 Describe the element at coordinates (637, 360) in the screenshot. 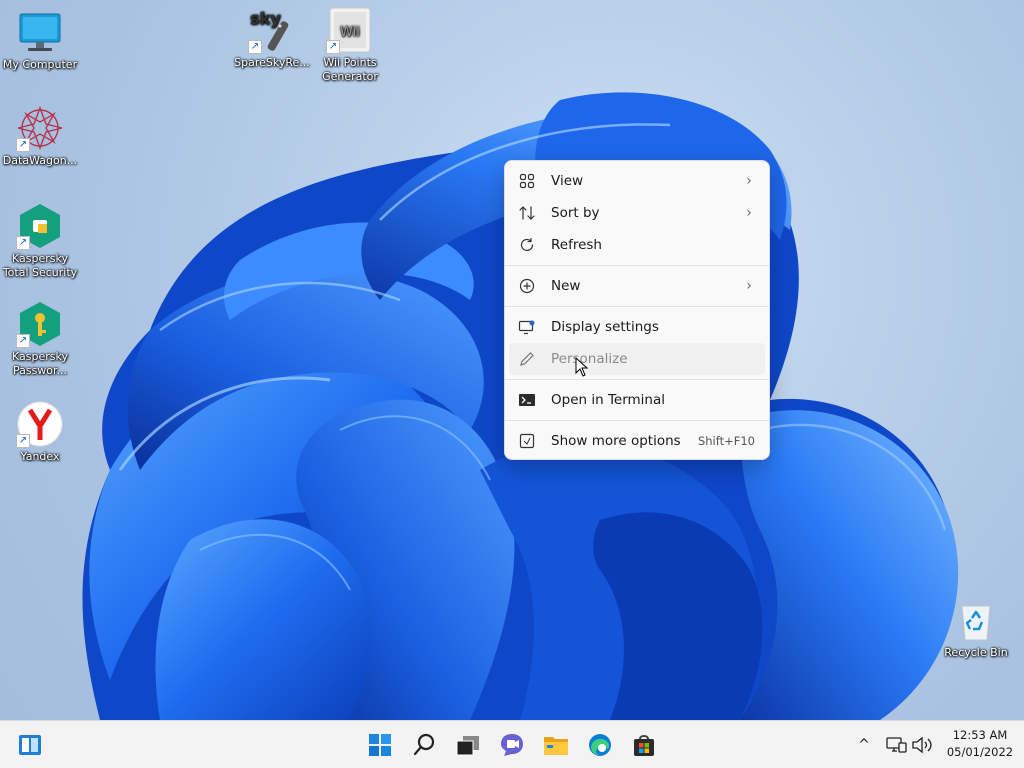

I see `menu-item-personalize: Personalize` at that location.